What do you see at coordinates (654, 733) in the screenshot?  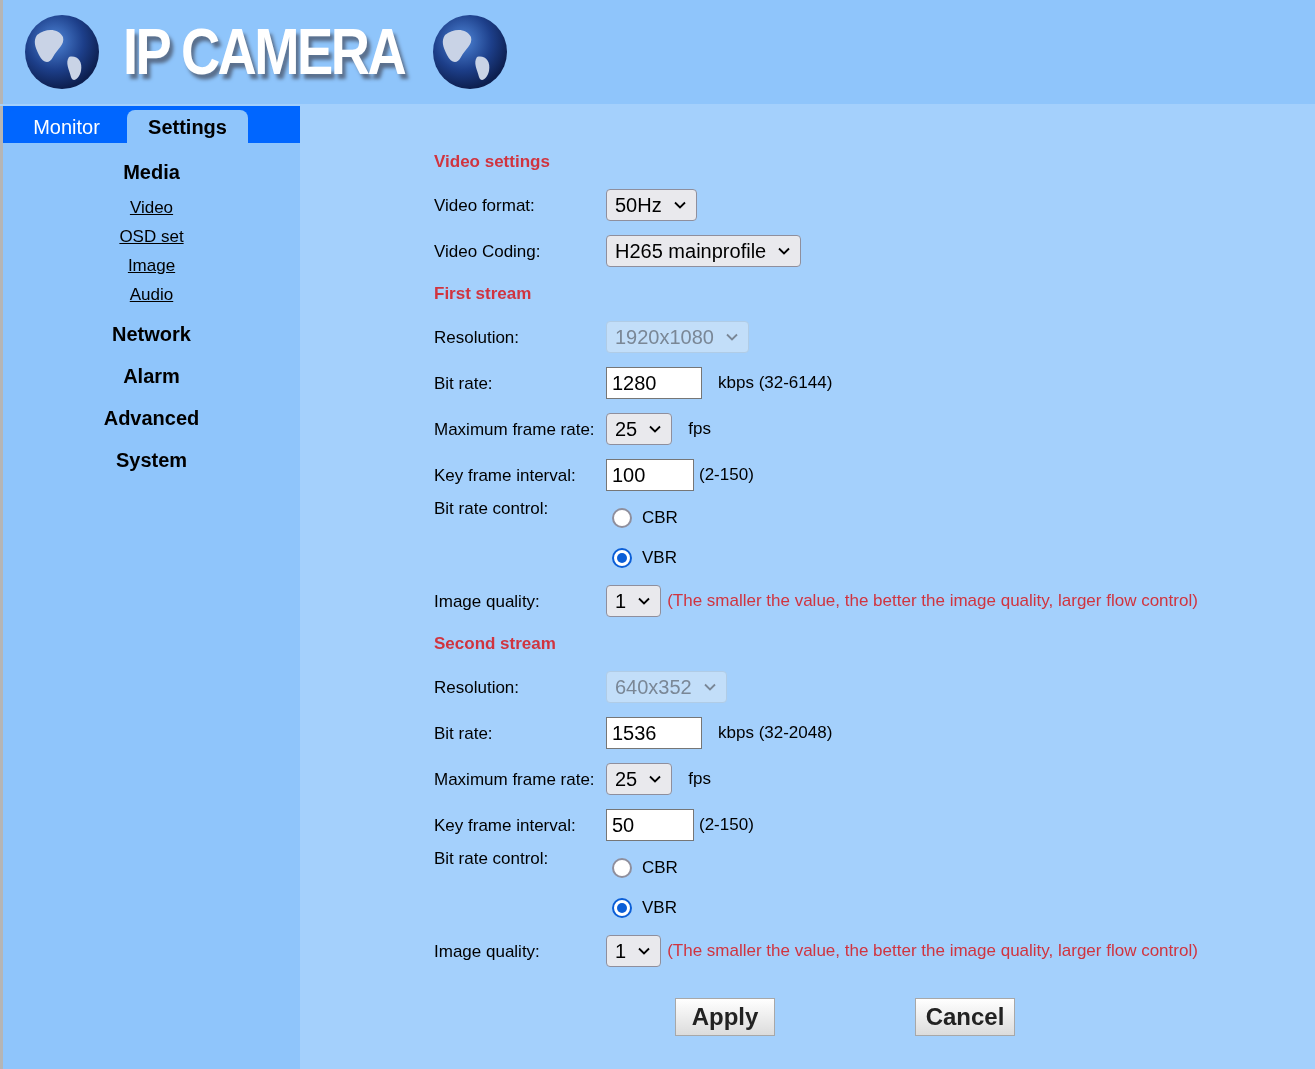 I see `text-field: 1536` at bounding box center [654, 733].